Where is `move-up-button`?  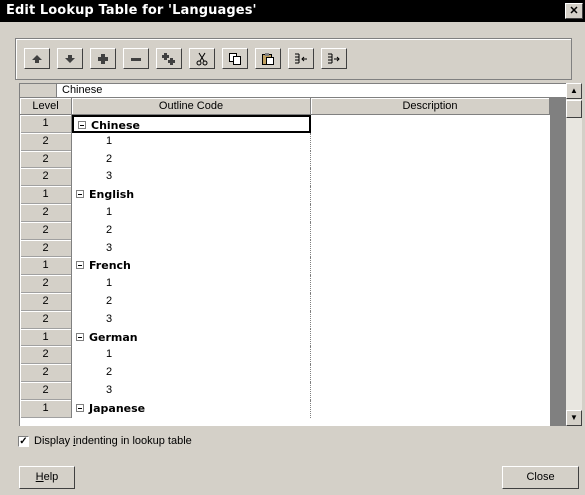 move-up-button is located at coordinates (37, 58).